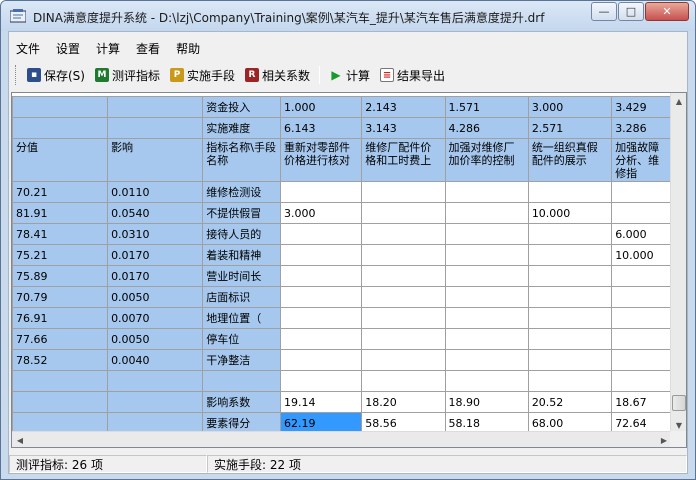 The height and width of the screenshot is (480, 696). I want to click on grid-summary-cell: 18.90, so click(486, 402).